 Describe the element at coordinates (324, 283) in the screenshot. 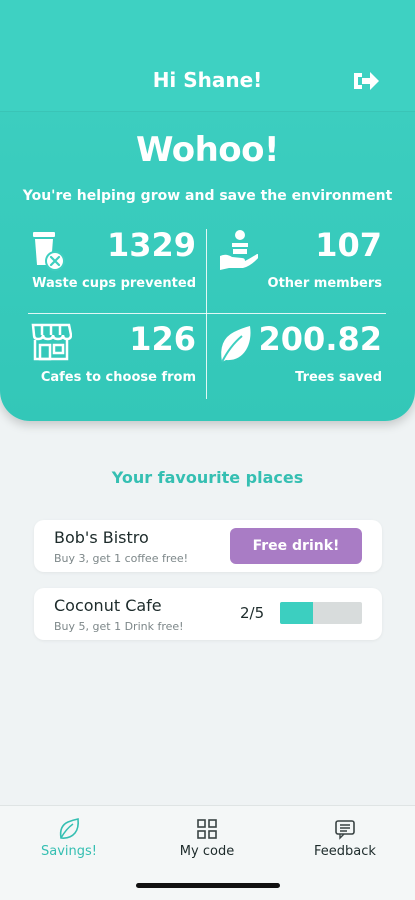

I see `stat-label: Other members` at that location.